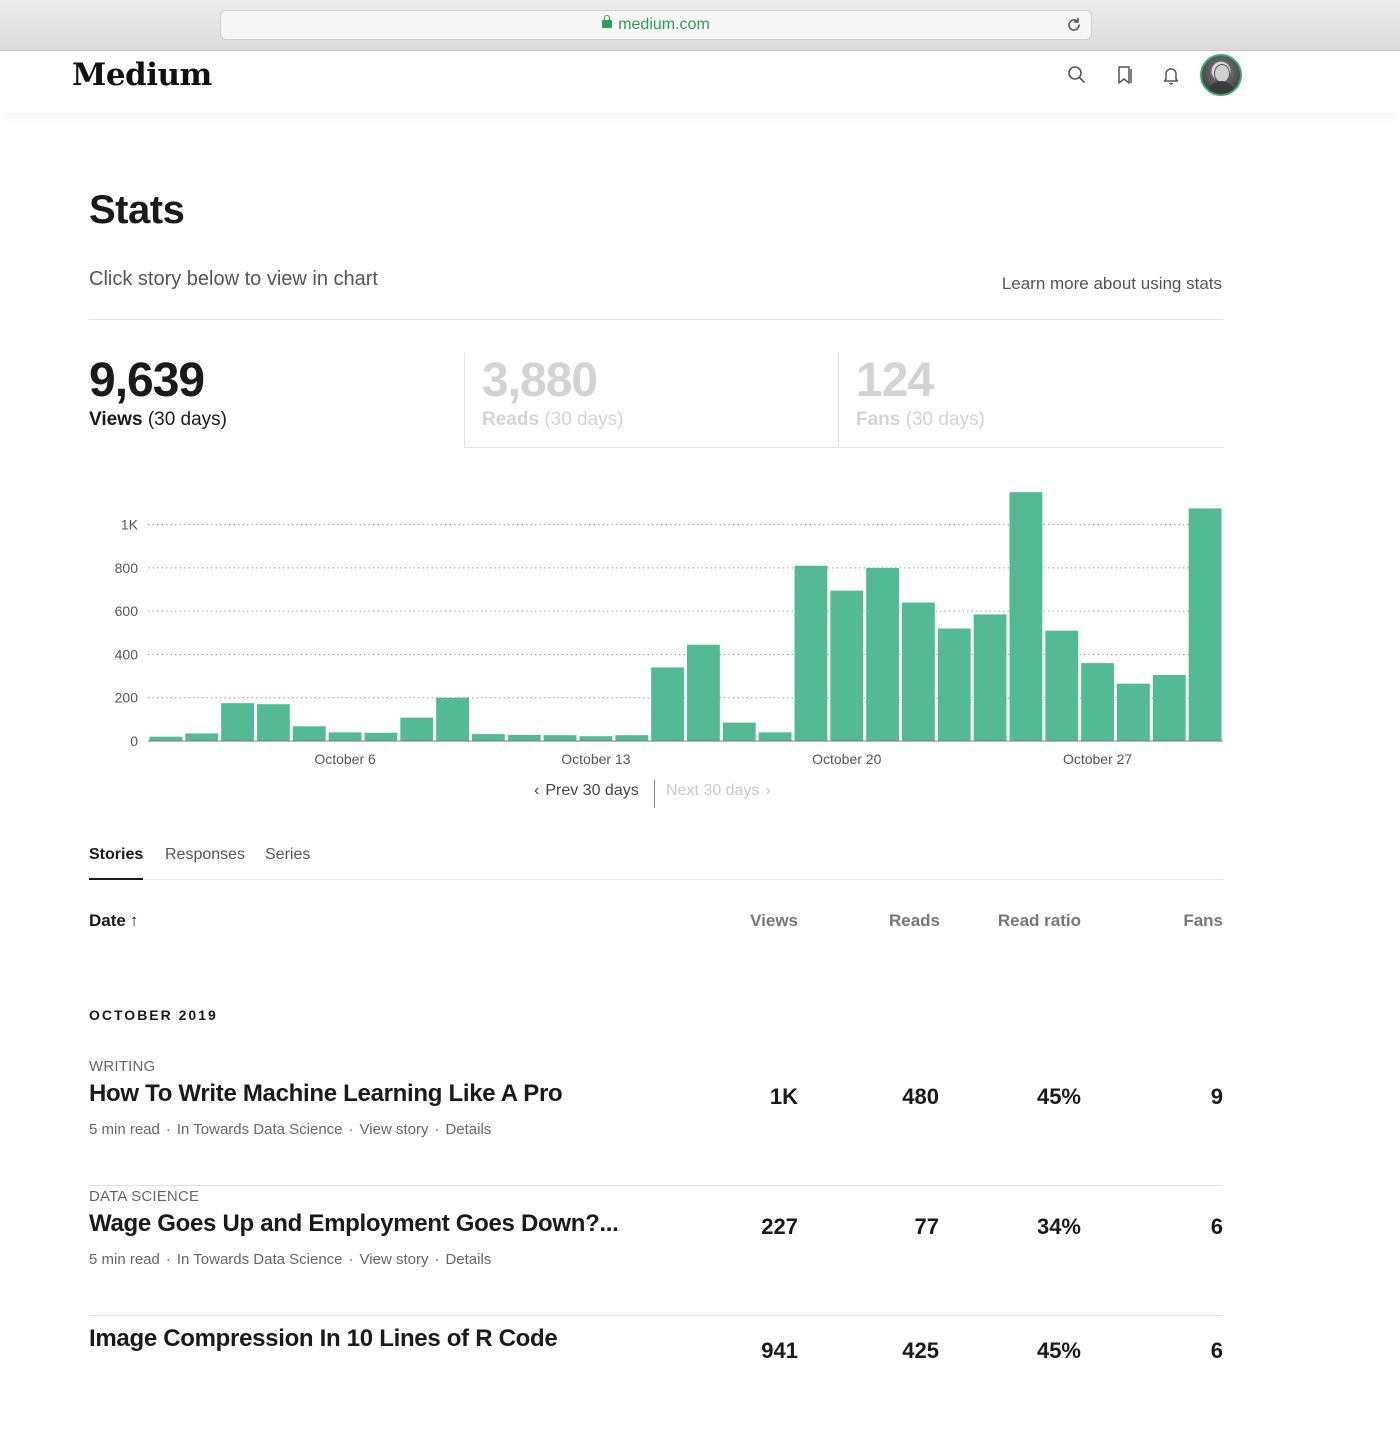 The width and height of the screenshot is (1400, 1440). I want to click on y-tick-label: 800, so click(127, 568).